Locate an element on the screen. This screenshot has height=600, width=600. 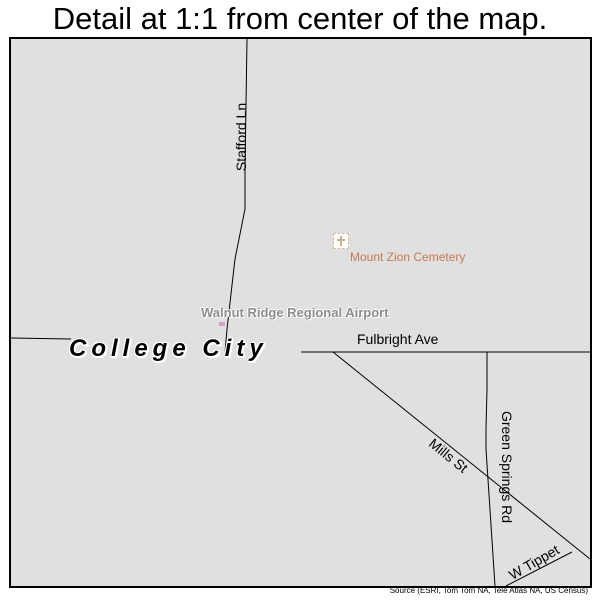
street-label-fulbright-ave: Fulbright Ave is located at coordinates (398, 339).